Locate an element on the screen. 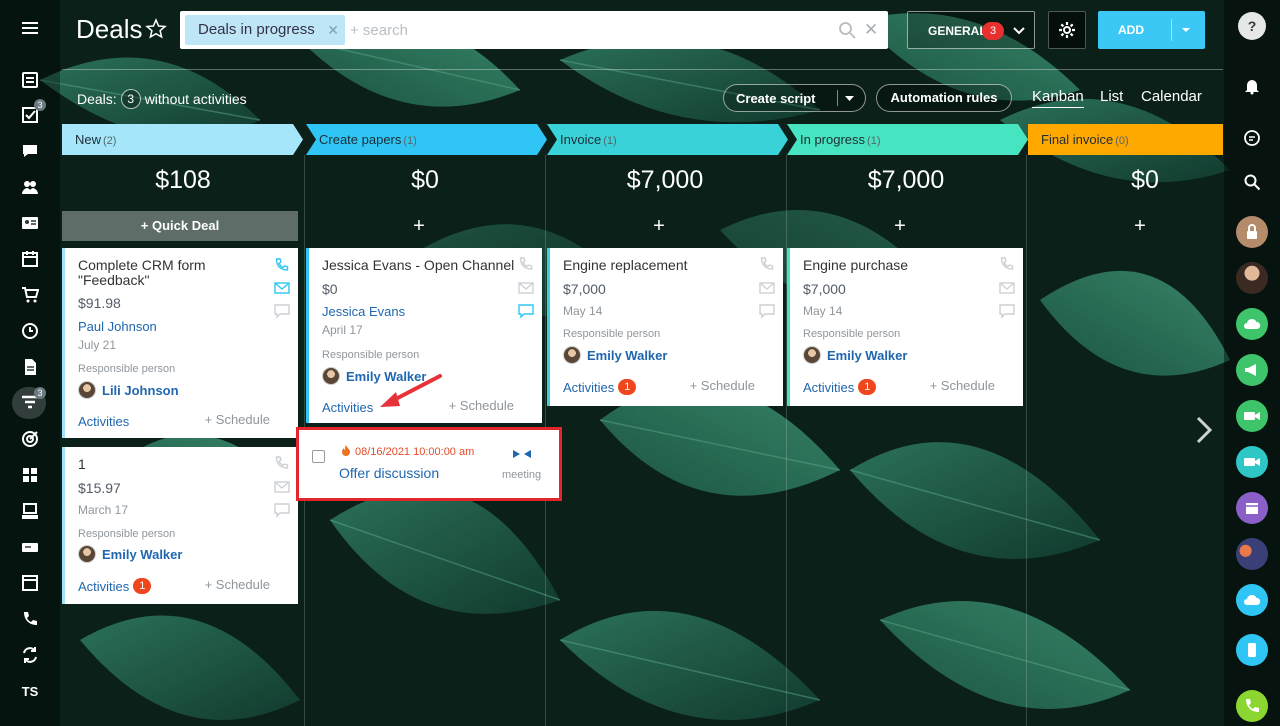 The height and width of the screenshot is (726, 1280). deal-title: 1 is located at coordinates (170, 464).